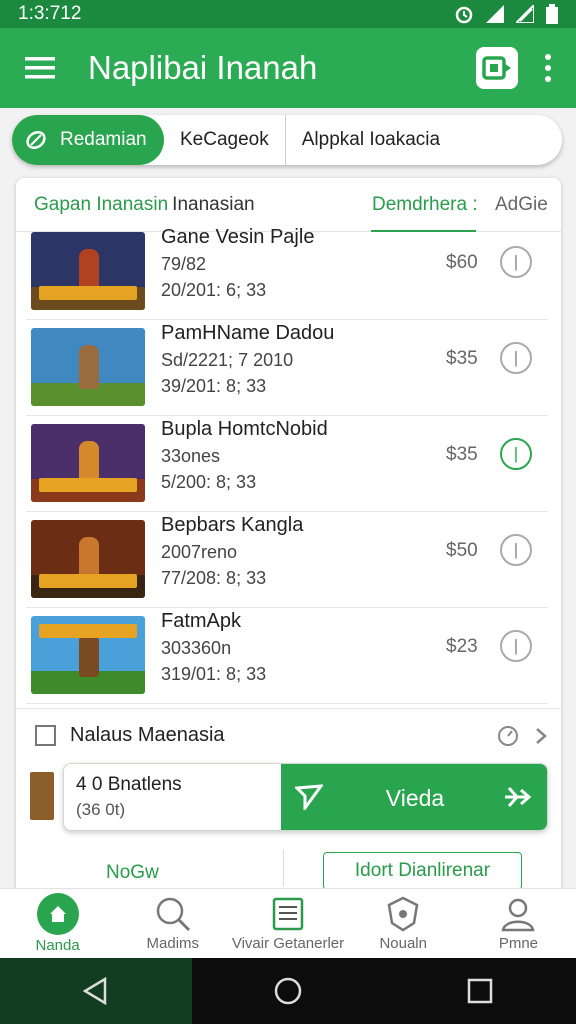  I want to click on home-button, so click(288, 991).